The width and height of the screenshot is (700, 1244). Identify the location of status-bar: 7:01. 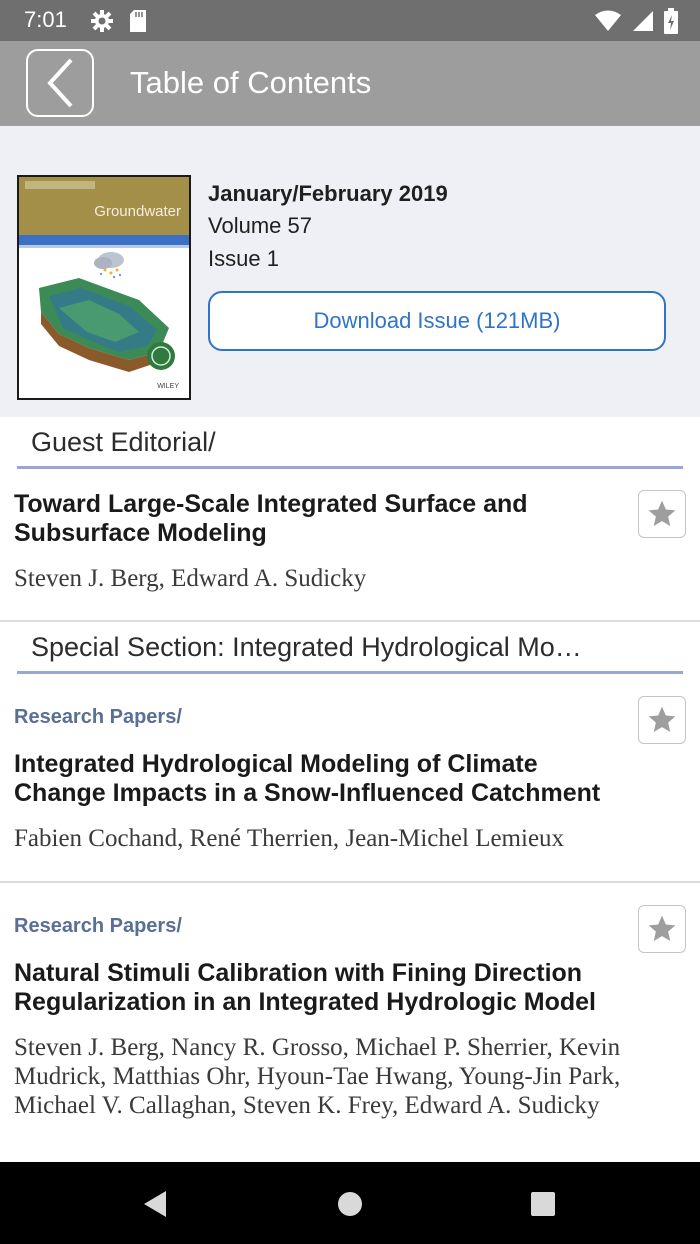
(350, 20).